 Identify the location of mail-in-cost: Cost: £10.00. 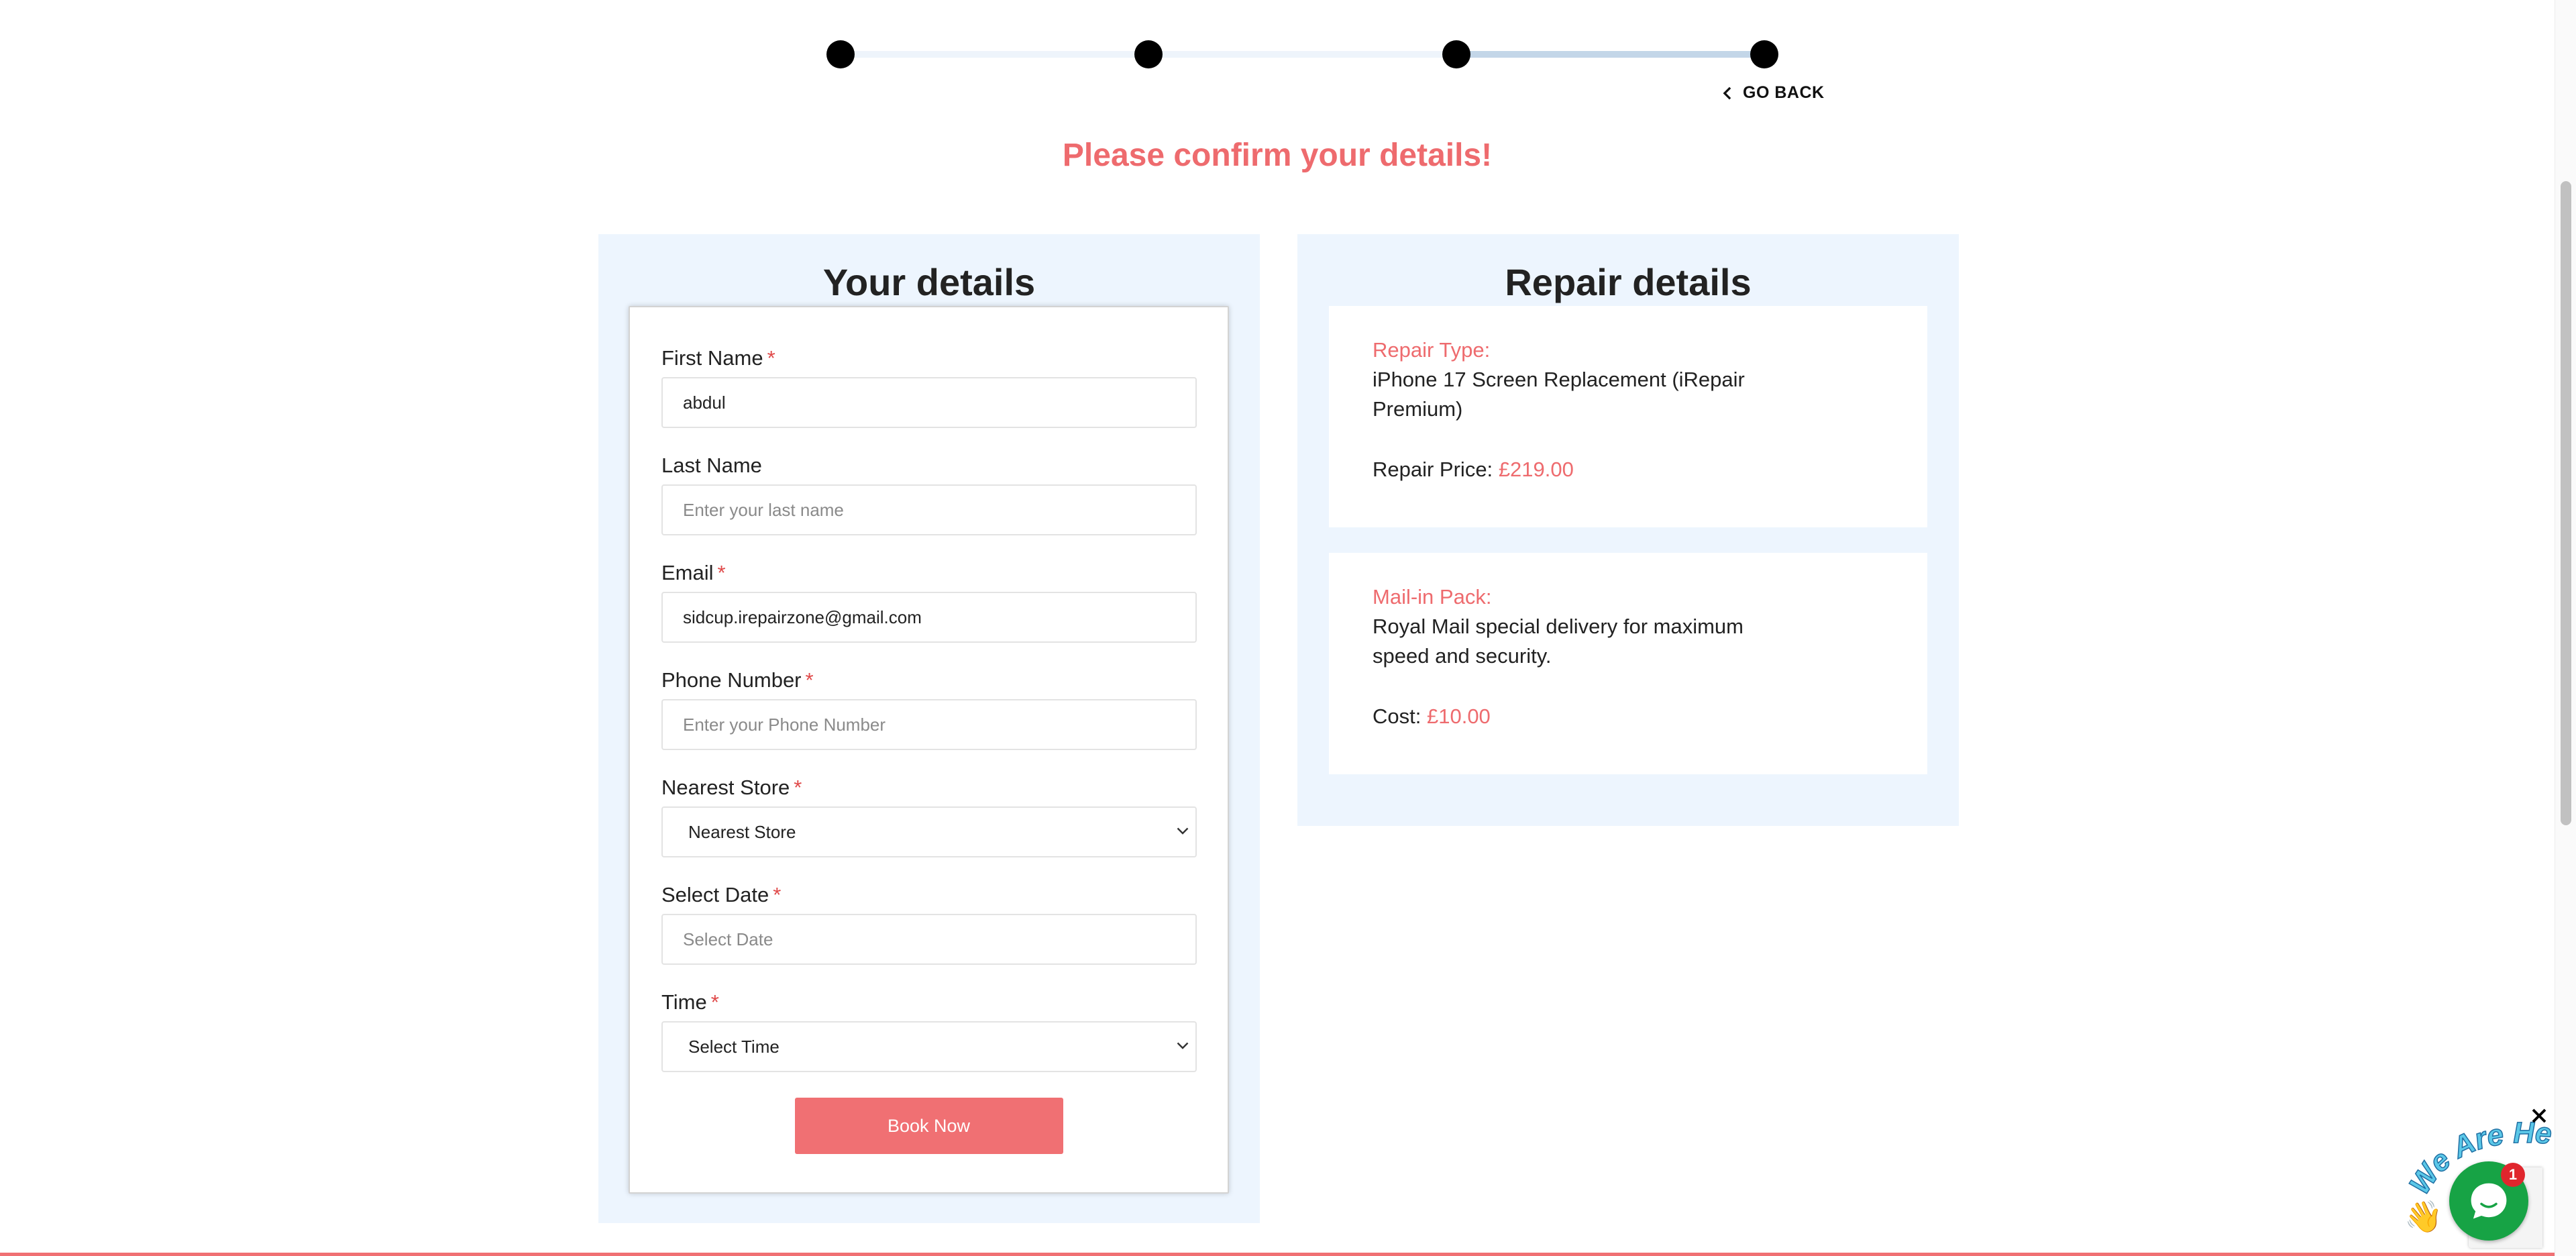
(1628, 716).